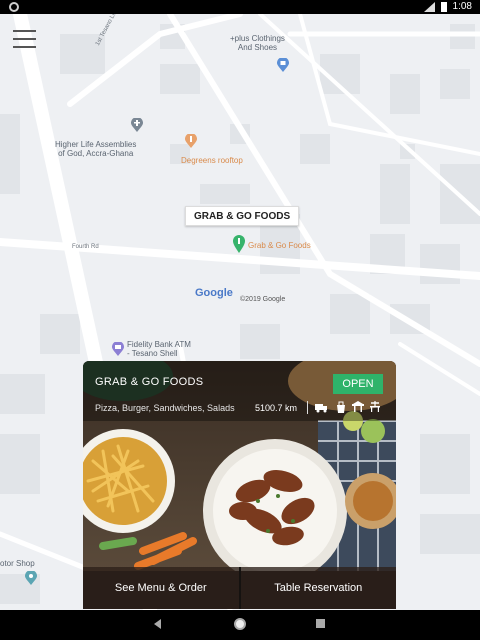 The width and height of the screenshot is (480, 640). I want to click on menu-button, so click(24, 39).